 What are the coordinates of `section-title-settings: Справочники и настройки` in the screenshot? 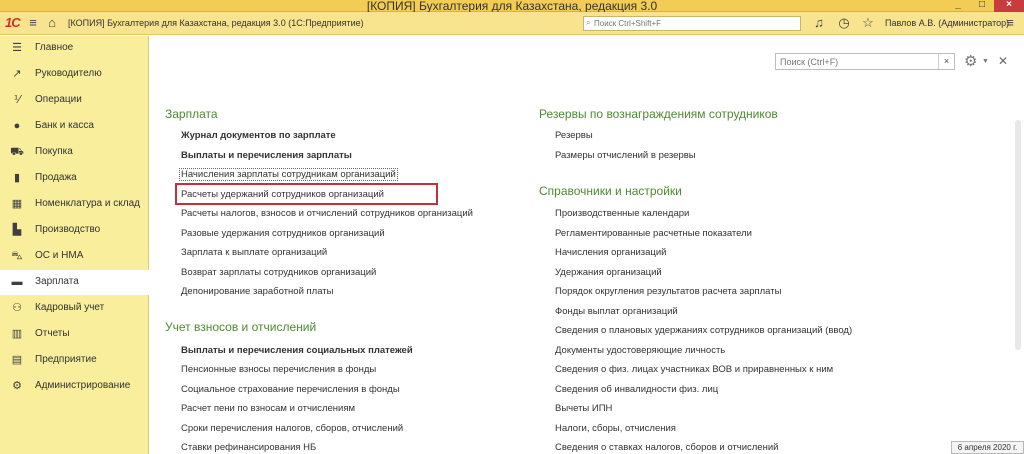 It's located at (610, 191).